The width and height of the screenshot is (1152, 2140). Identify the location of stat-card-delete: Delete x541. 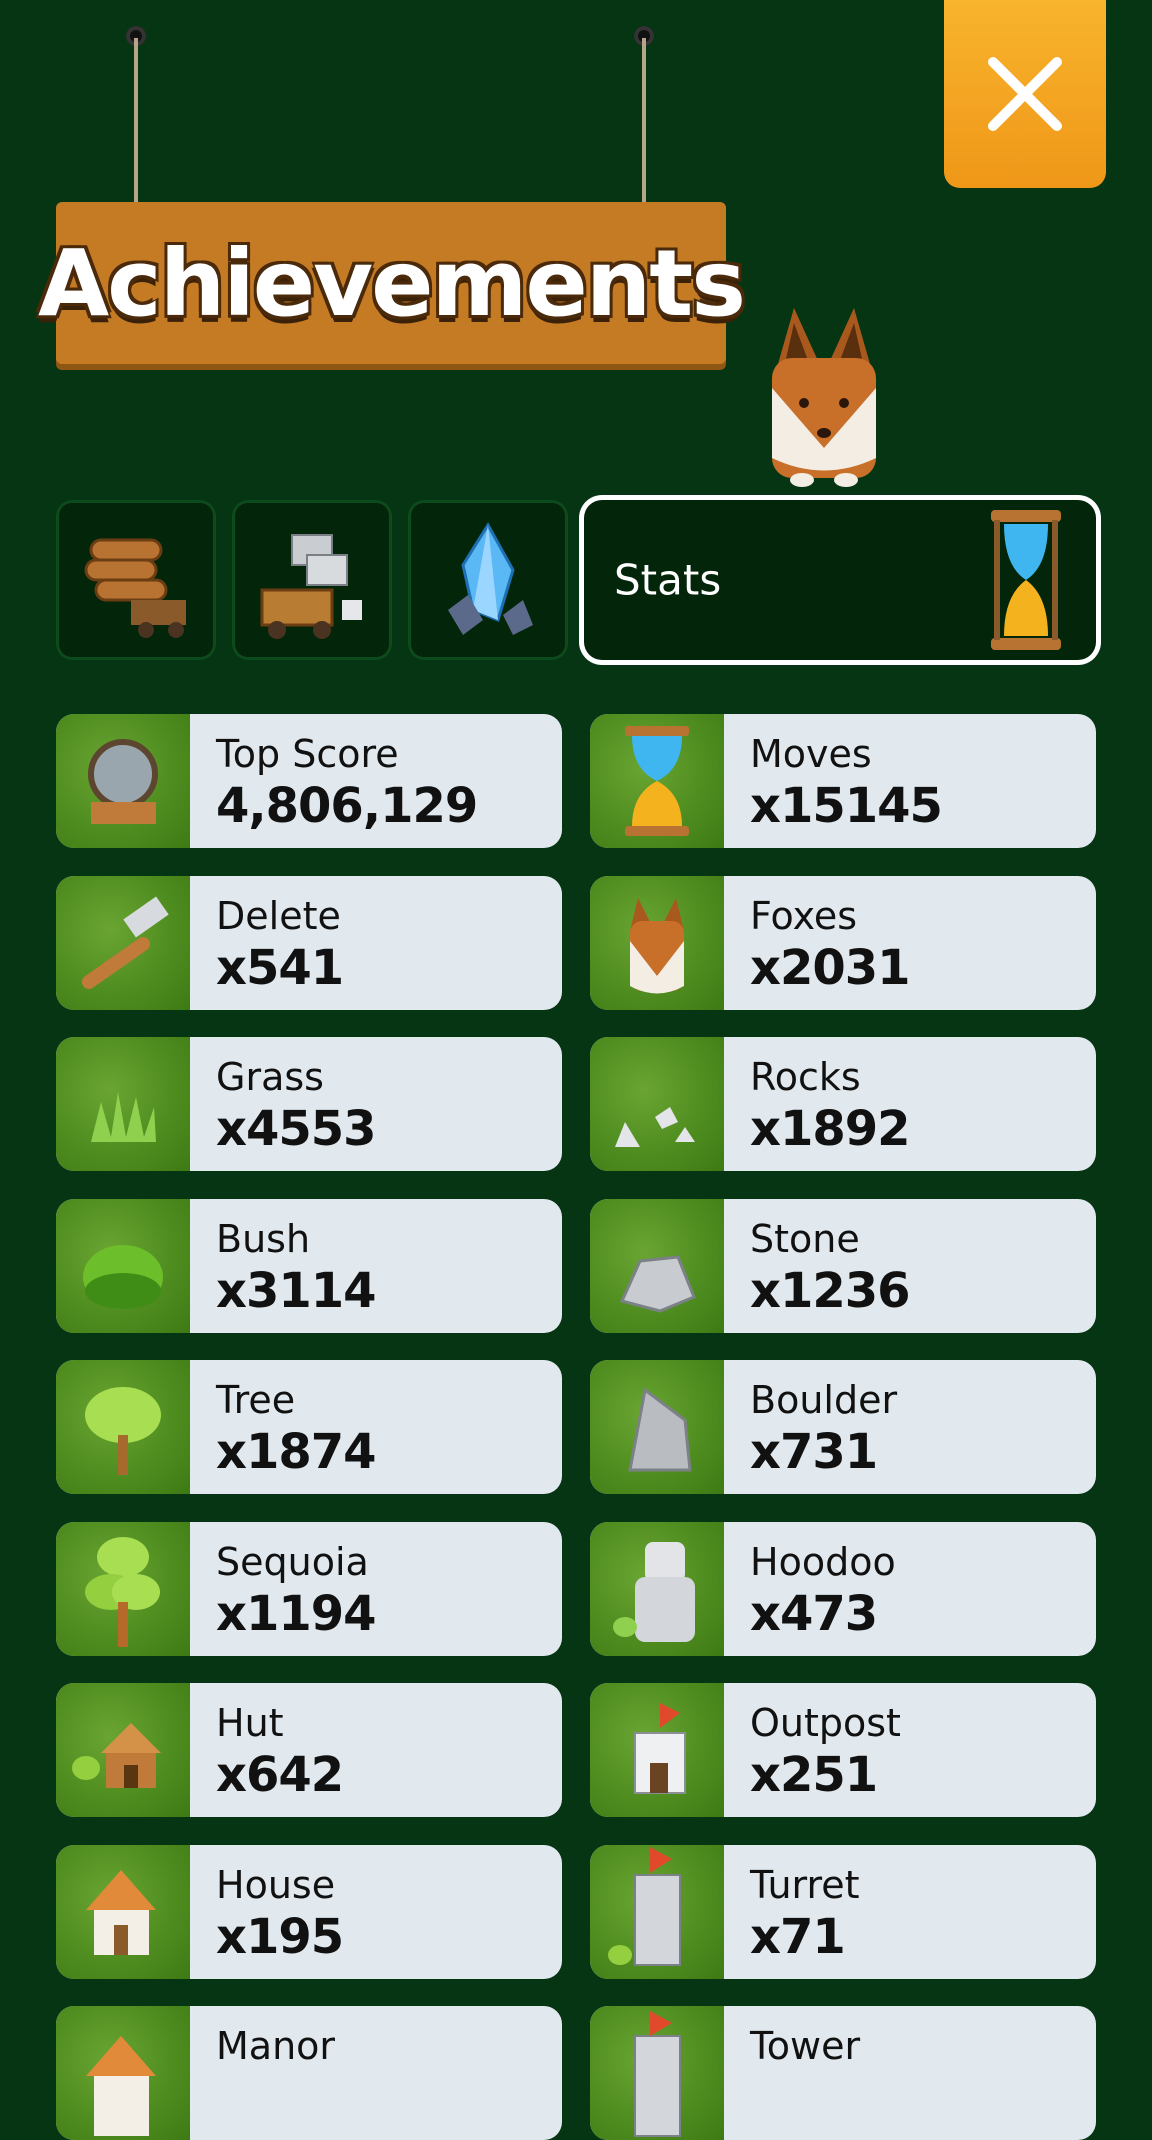
(309, 942).